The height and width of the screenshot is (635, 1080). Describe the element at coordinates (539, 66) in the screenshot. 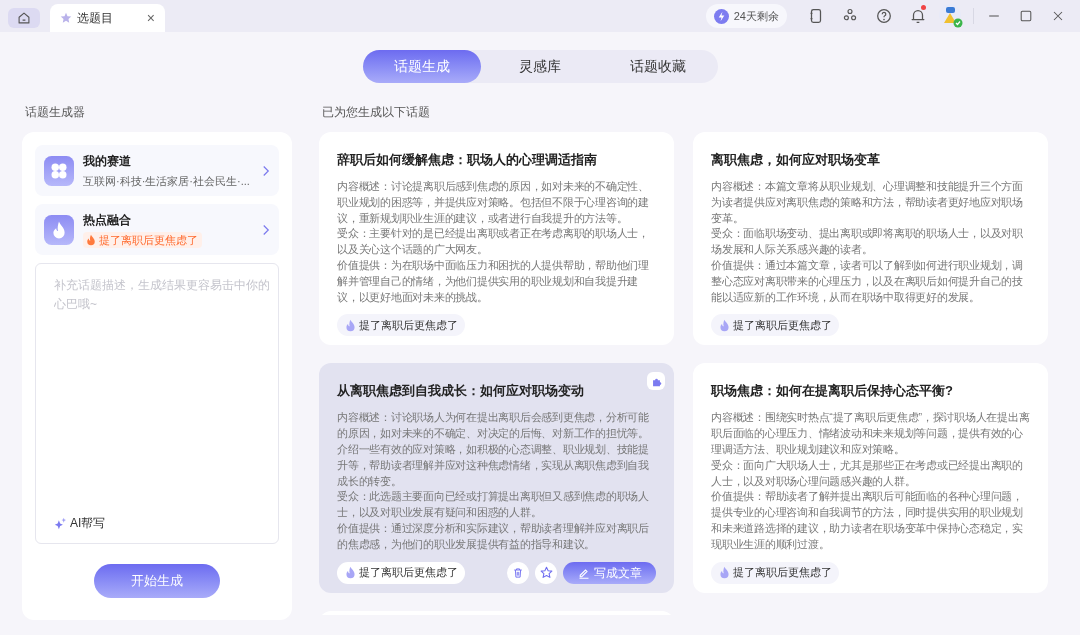

I see `mode-tab: 灵感库` at that location.